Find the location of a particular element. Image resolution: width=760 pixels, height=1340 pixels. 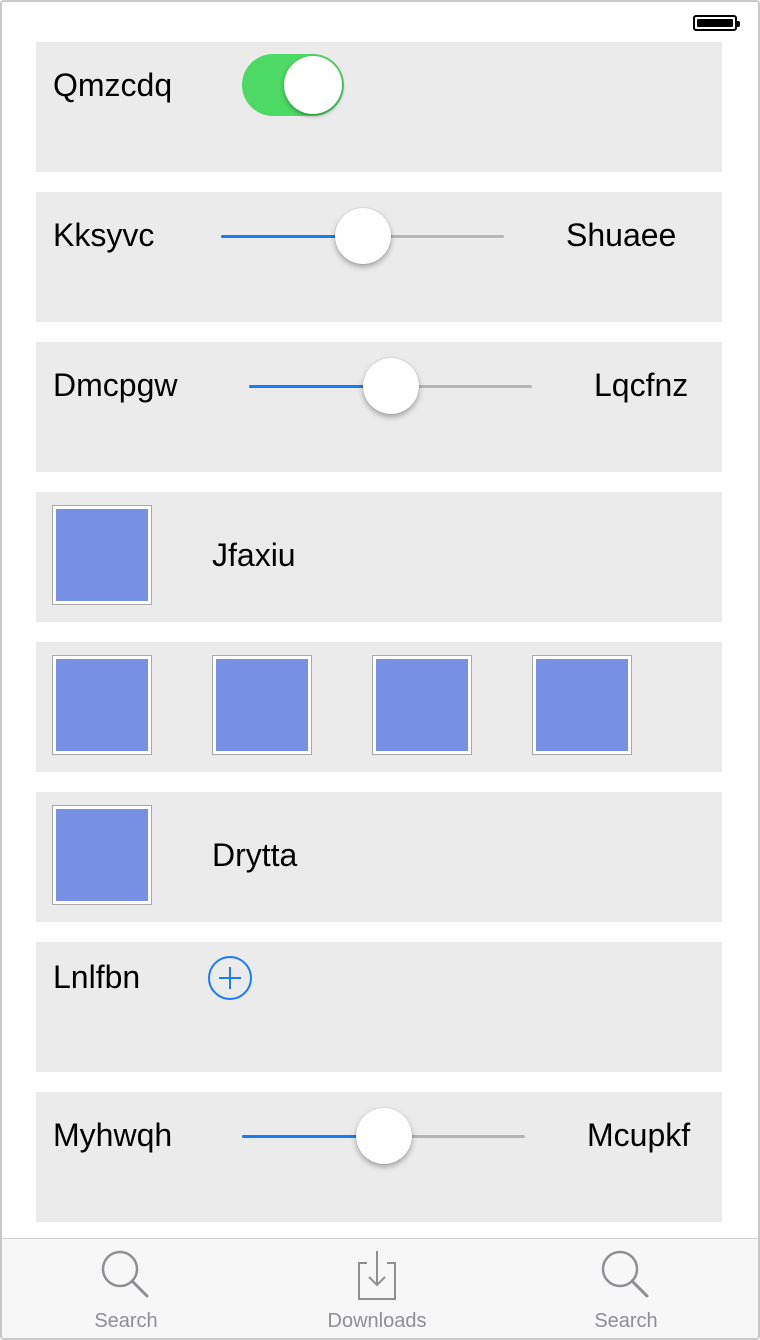

image-row-label: Drytta is located at coordinates (255, 855).